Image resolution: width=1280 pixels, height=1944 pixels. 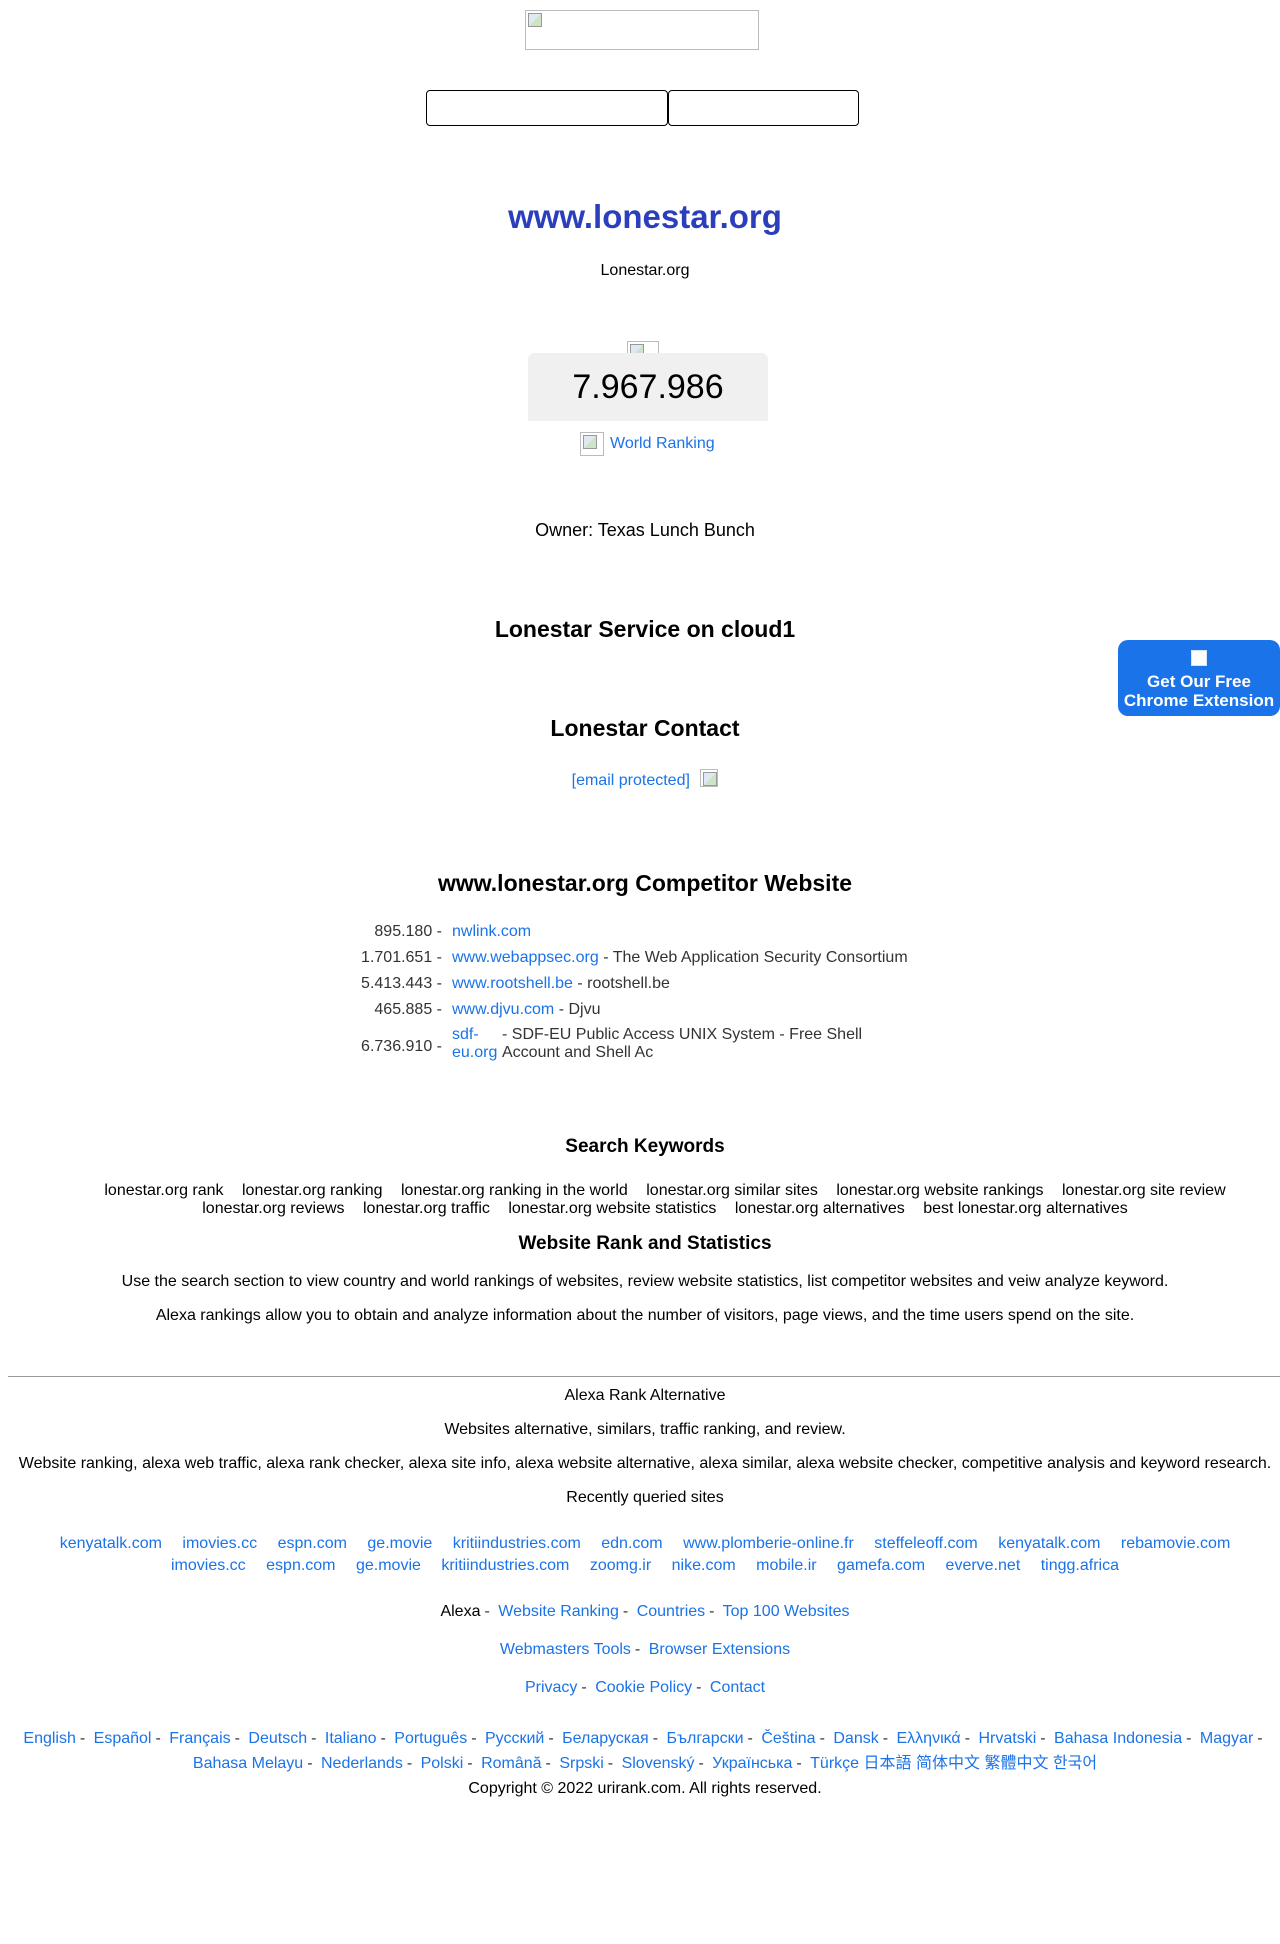 What do you see at coordinates (888, 1763) in the screenshot?
I see `language-link: 日本語` at bounding box center [888, 1763].